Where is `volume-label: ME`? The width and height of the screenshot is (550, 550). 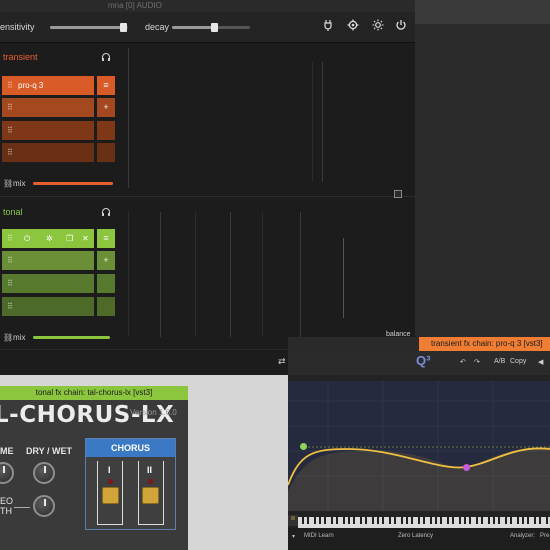 volume-label: ME is located at coordinates (7, 451).